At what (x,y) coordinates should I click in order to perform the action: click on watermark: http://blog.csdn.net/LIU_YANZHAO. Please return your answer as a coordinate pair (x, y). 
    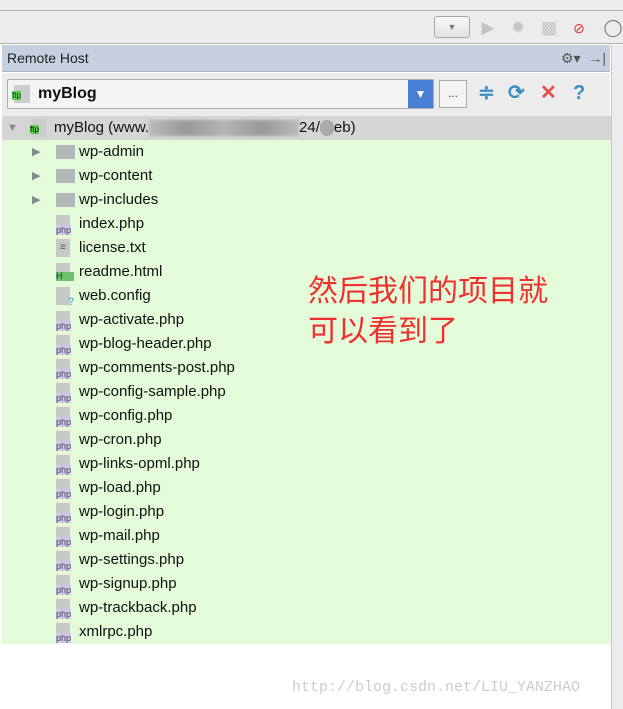
    Looking at the image, I should click on (436, 687).